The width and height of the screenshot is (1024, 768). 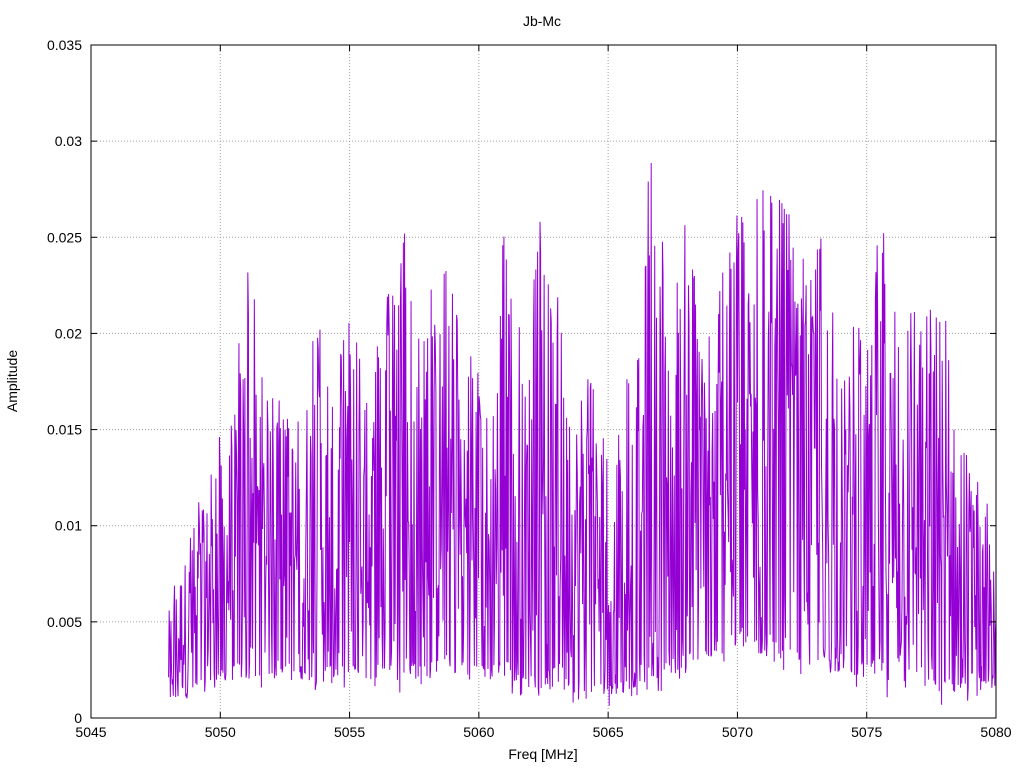 What do you see at coordinates (737, 732) in the screenshot?
I see `x-tick-label: 5070` at bounding box center [737, 732].